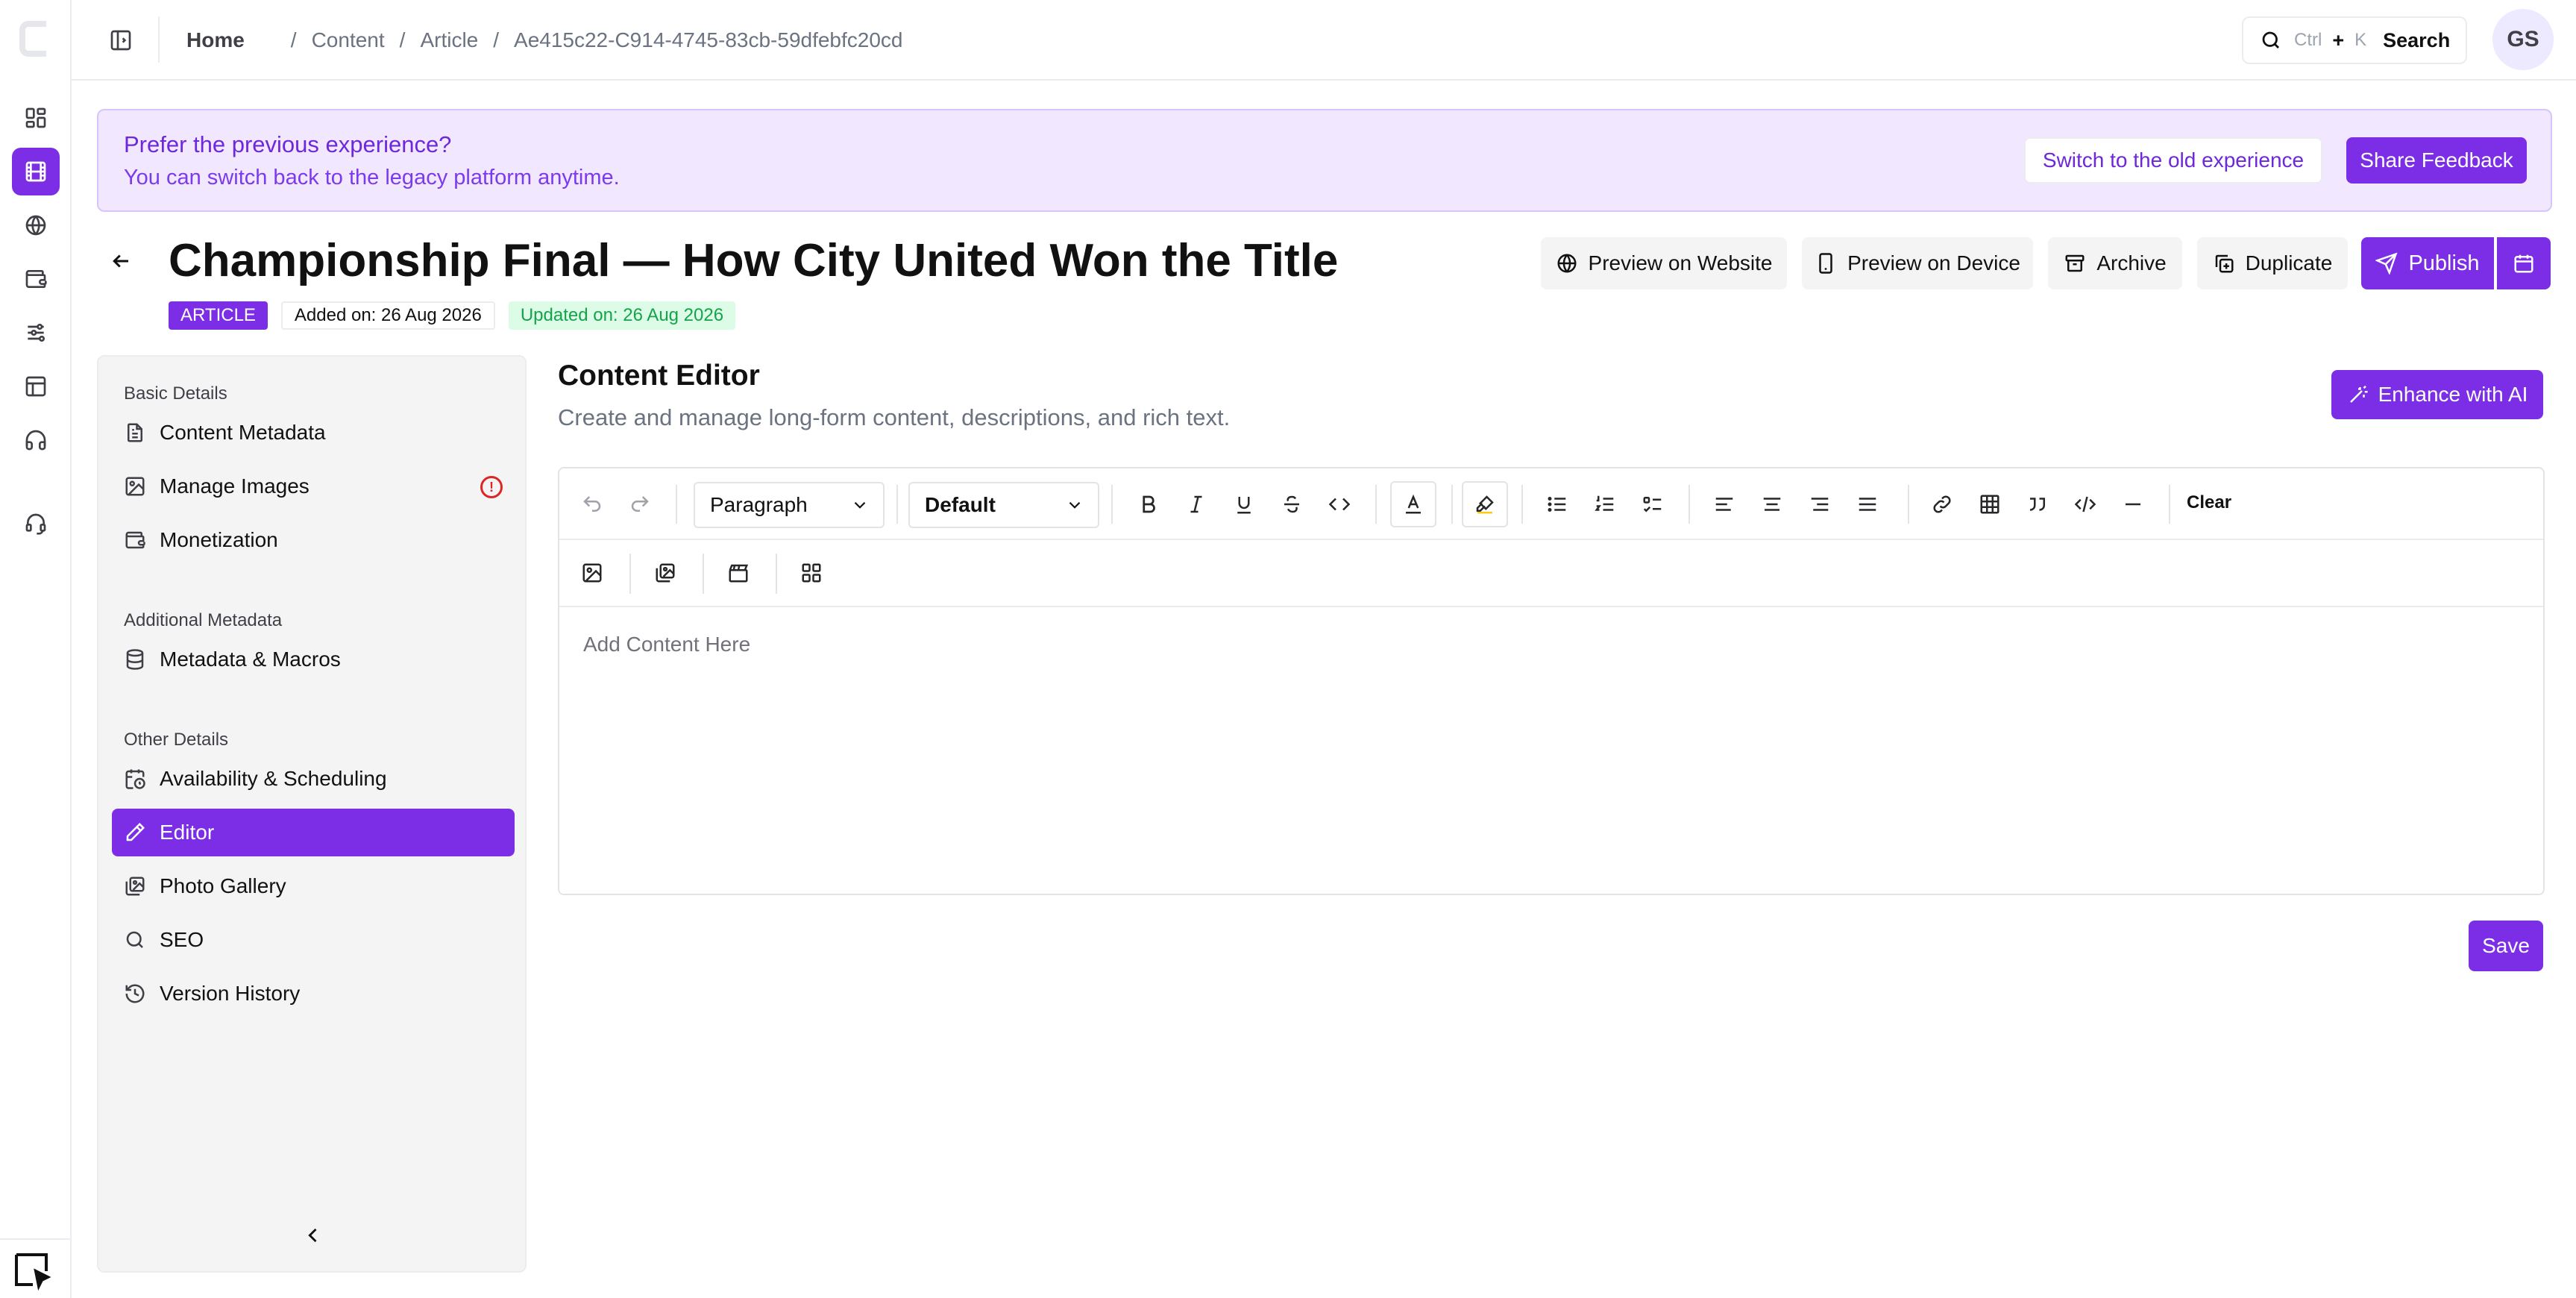 The image size is (2576, 1298). What do you see at coordinates (120, 40) in the screenshot?
I see `sidebar-toggle-icon` at bounding box center [120, 40].